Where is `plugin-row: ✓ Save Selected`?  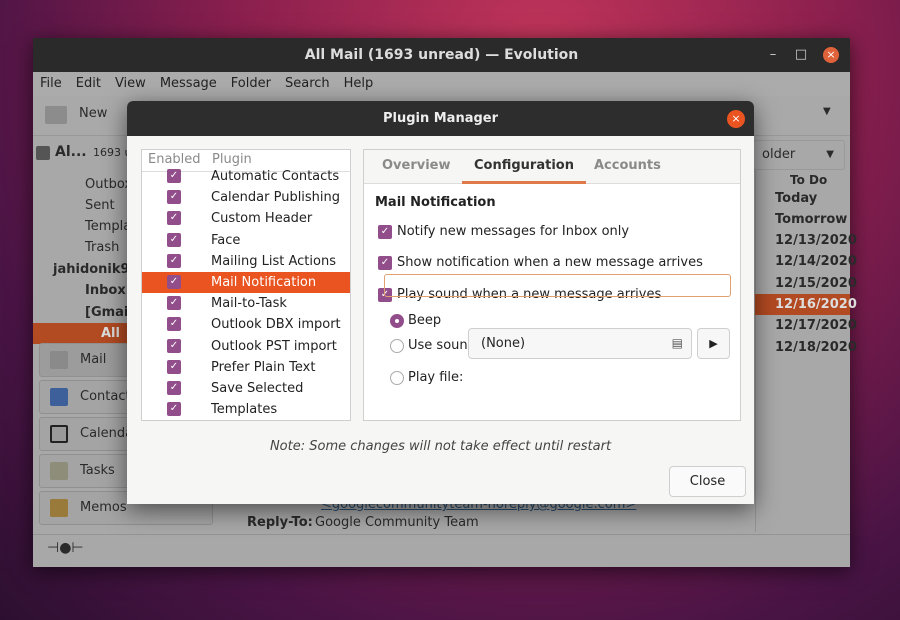 plugin-row: ✓ Save Selected is located at coordinates (246, 388).